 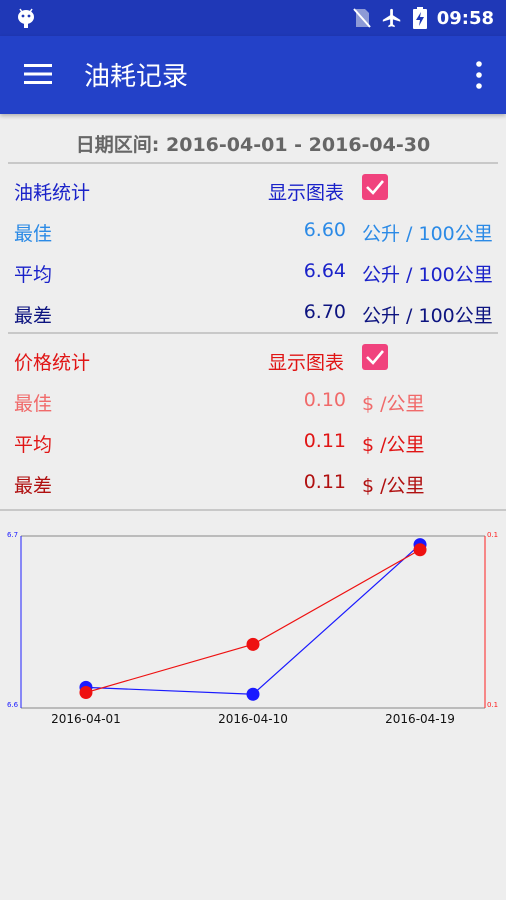 I want to click on price-header-row: 价格统计 显示图表, so click(x=253, y=360).